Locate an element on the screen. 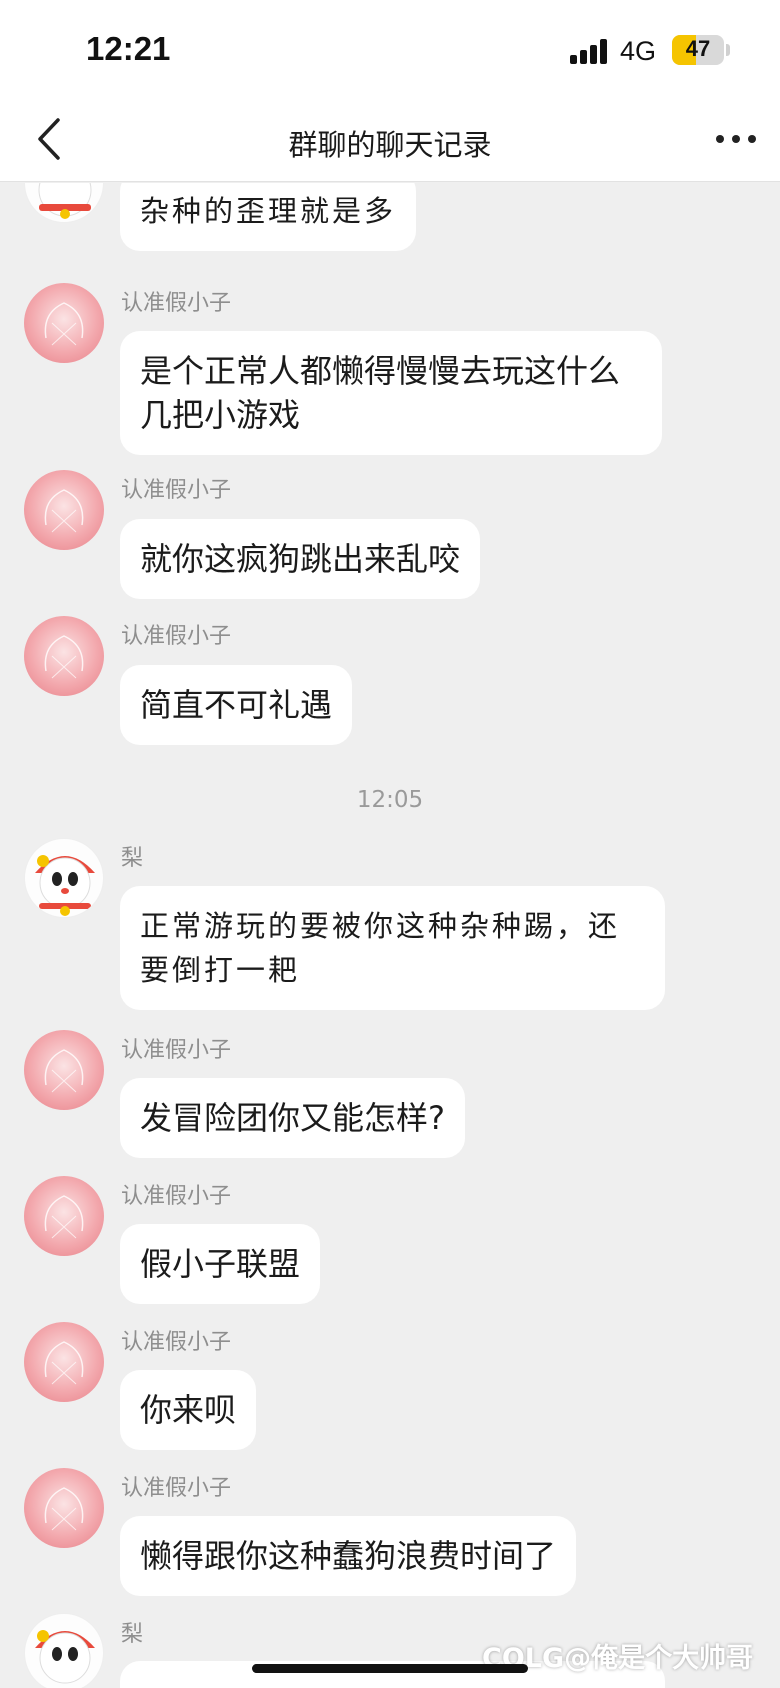 The height and width of the screenshot is (1688, 780). message-bubble: 是个正常人都懒得慢慢去玩这什么几把小游戏 is located at coordinates (391, 393).